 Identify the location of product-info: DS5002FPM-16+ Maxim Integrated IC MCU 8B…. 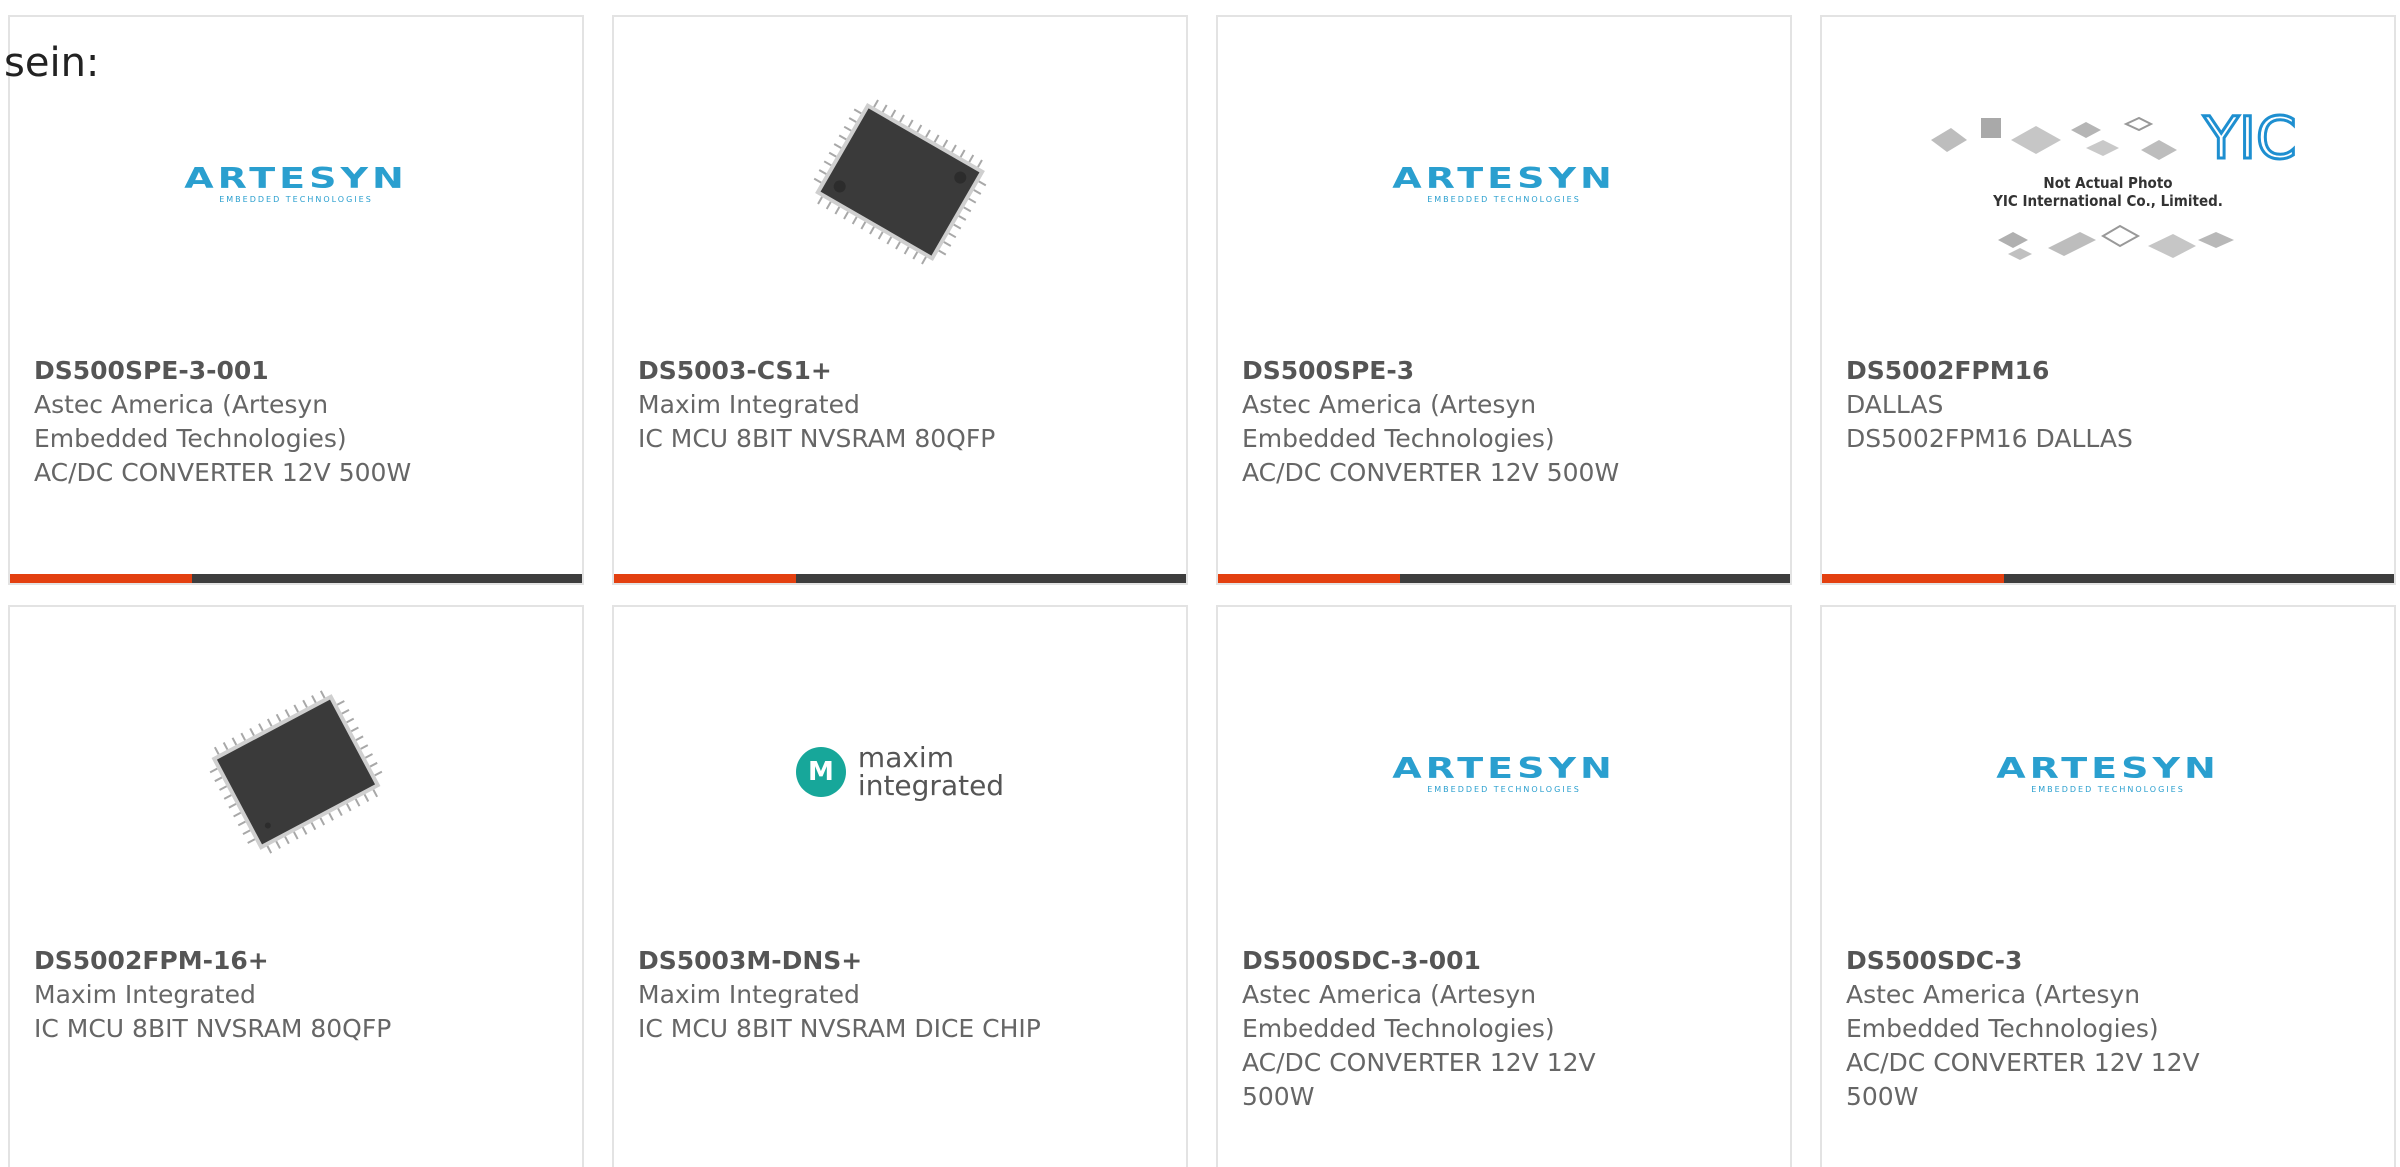
(298, 995).